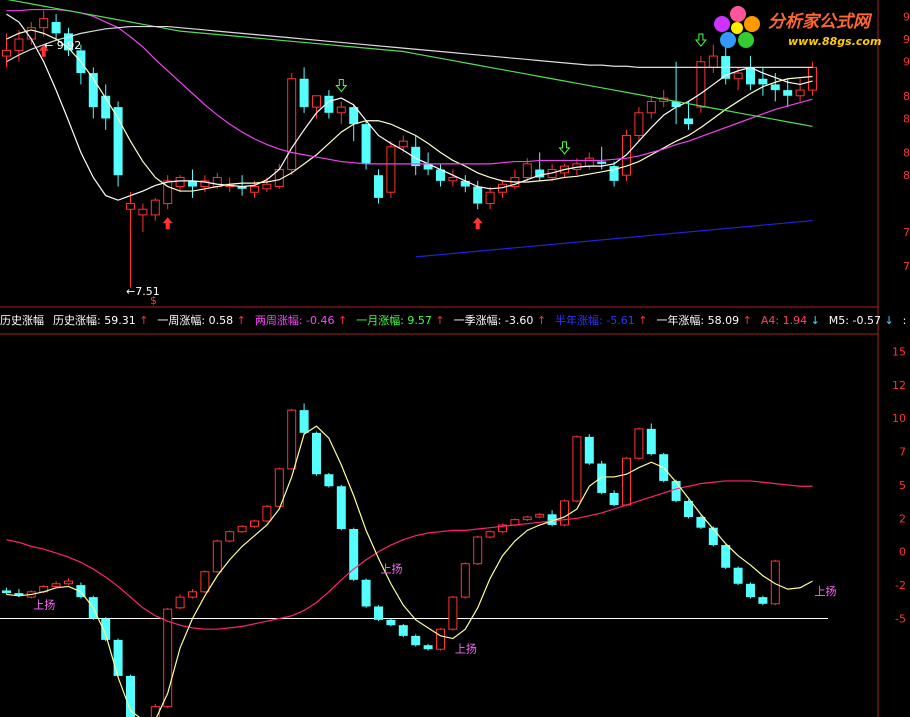  Describe the element at coordinates (341, 85) in the screenshot. I see `sell-arrow-icon` at that location.